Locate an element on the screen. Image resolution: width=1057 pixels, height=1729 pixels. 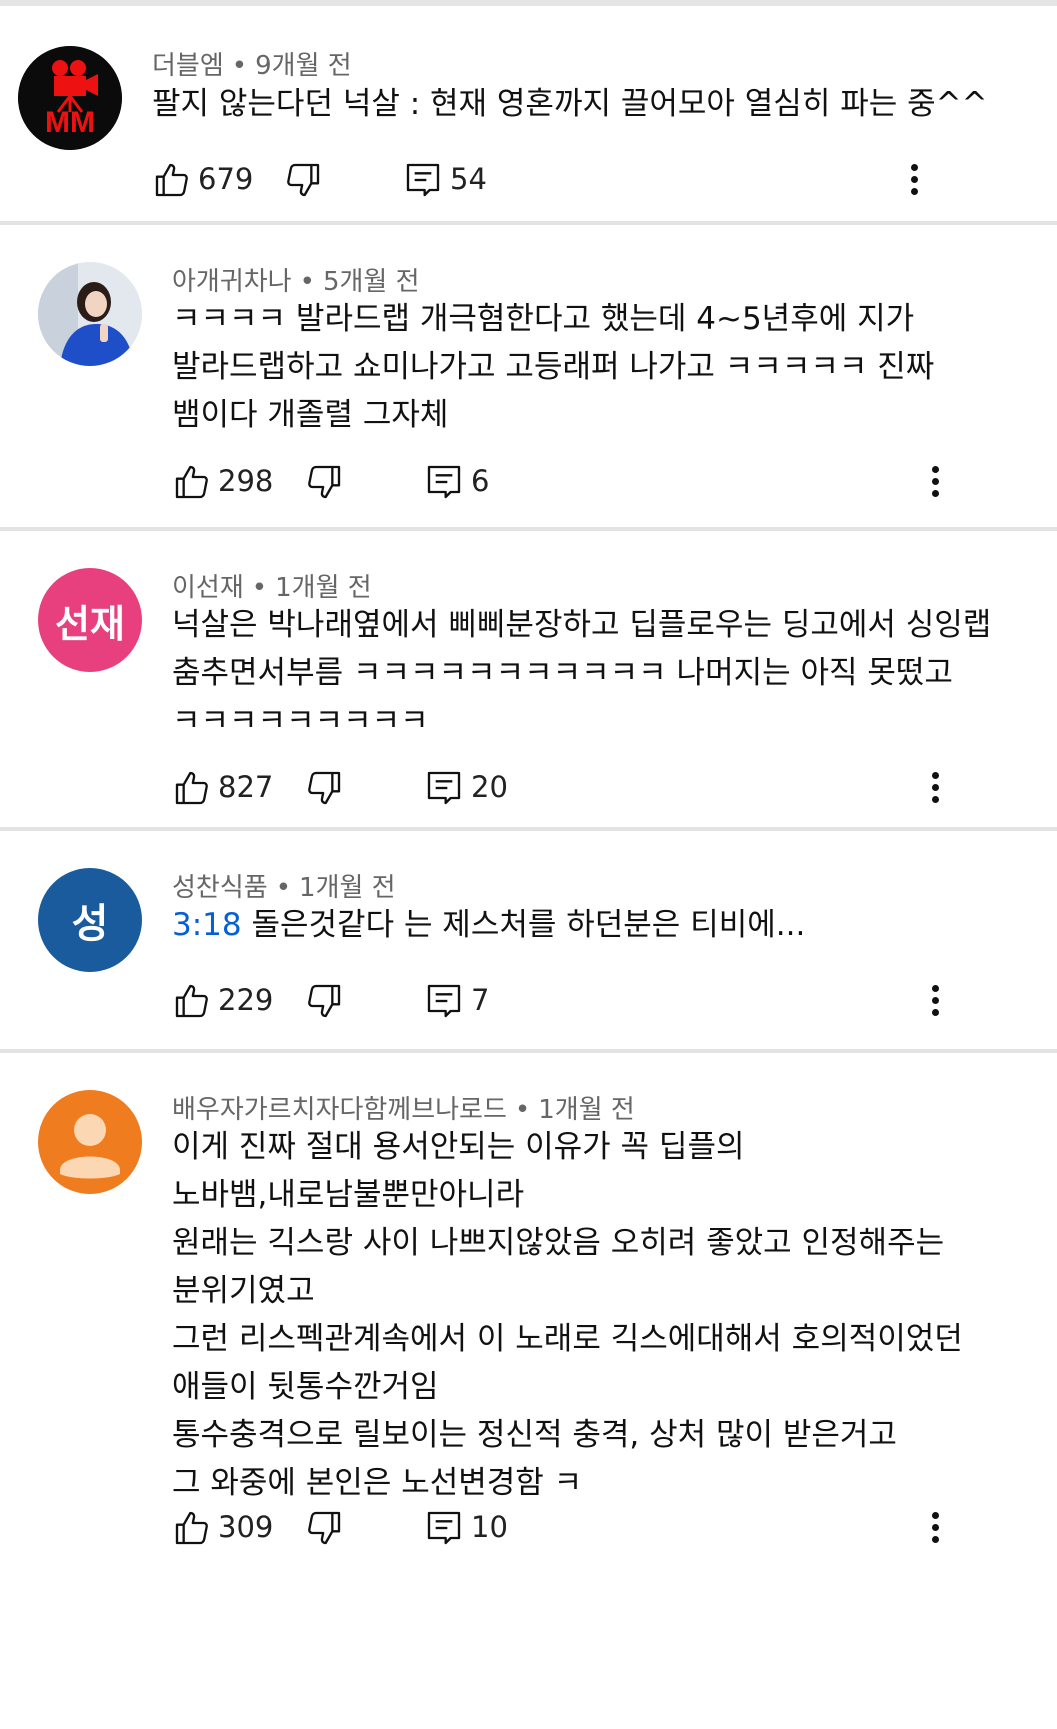
top-divider is located at coordinates (528, 3).